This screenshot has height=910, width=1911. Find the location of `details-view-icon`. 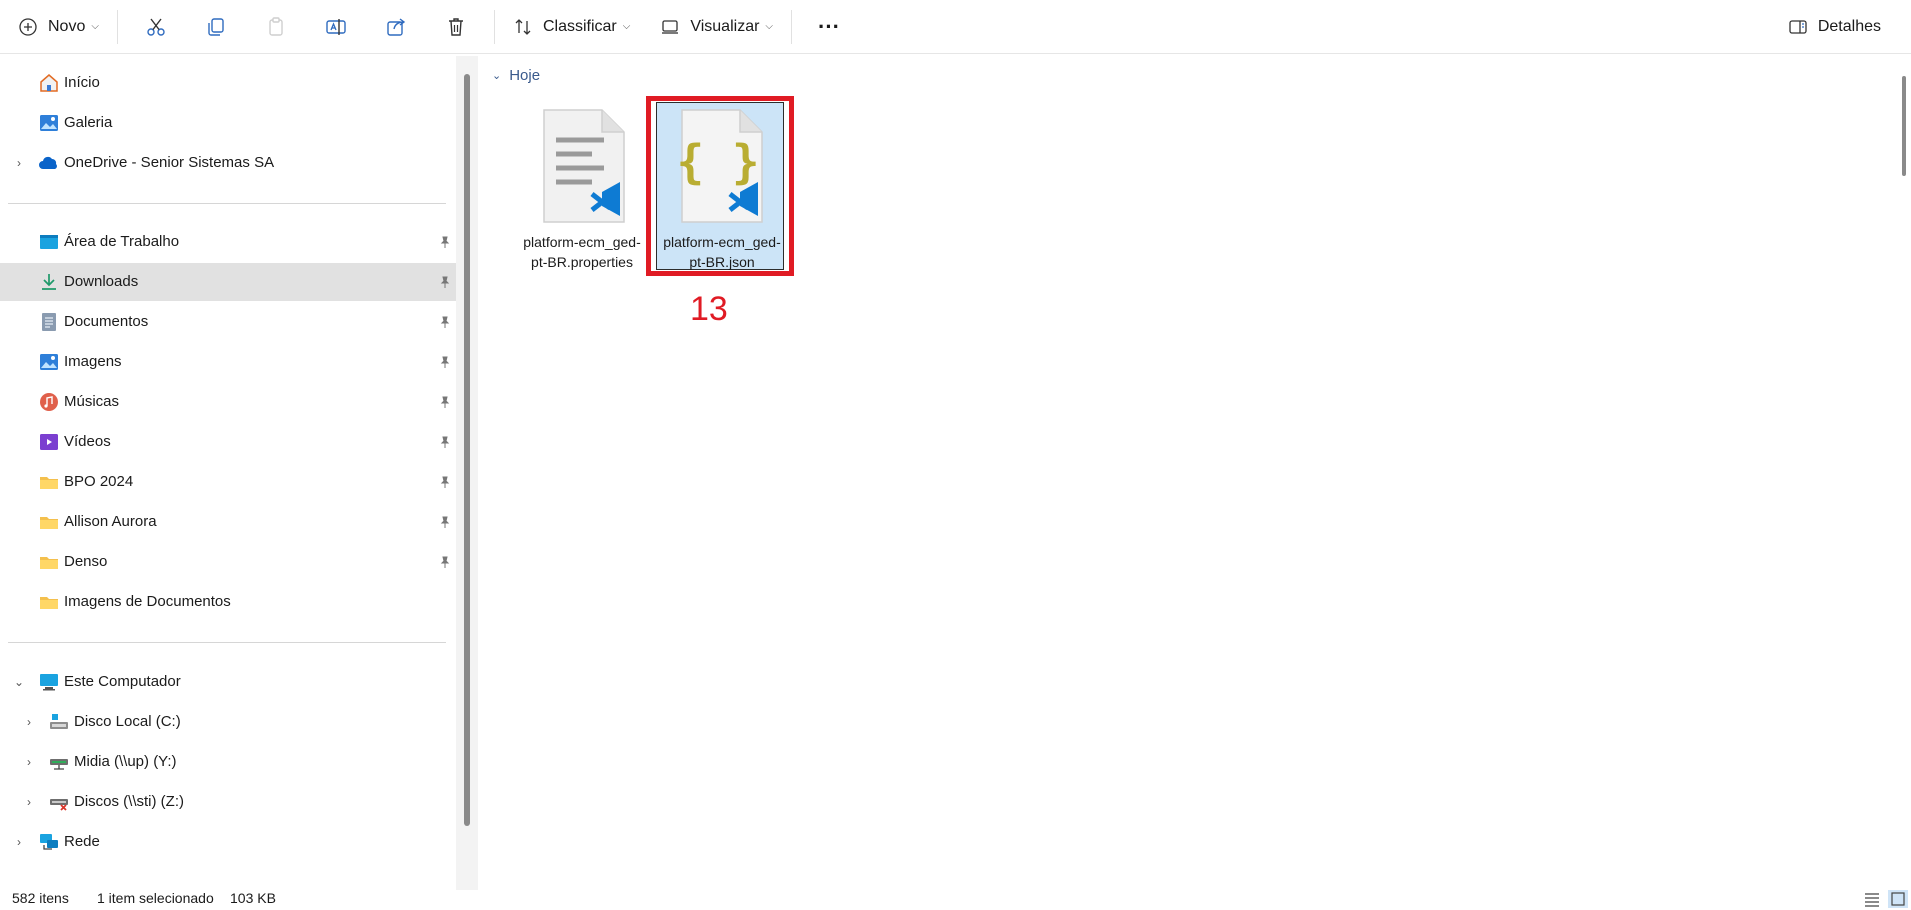

details-view-icon is located at coordinates (1872, 899).